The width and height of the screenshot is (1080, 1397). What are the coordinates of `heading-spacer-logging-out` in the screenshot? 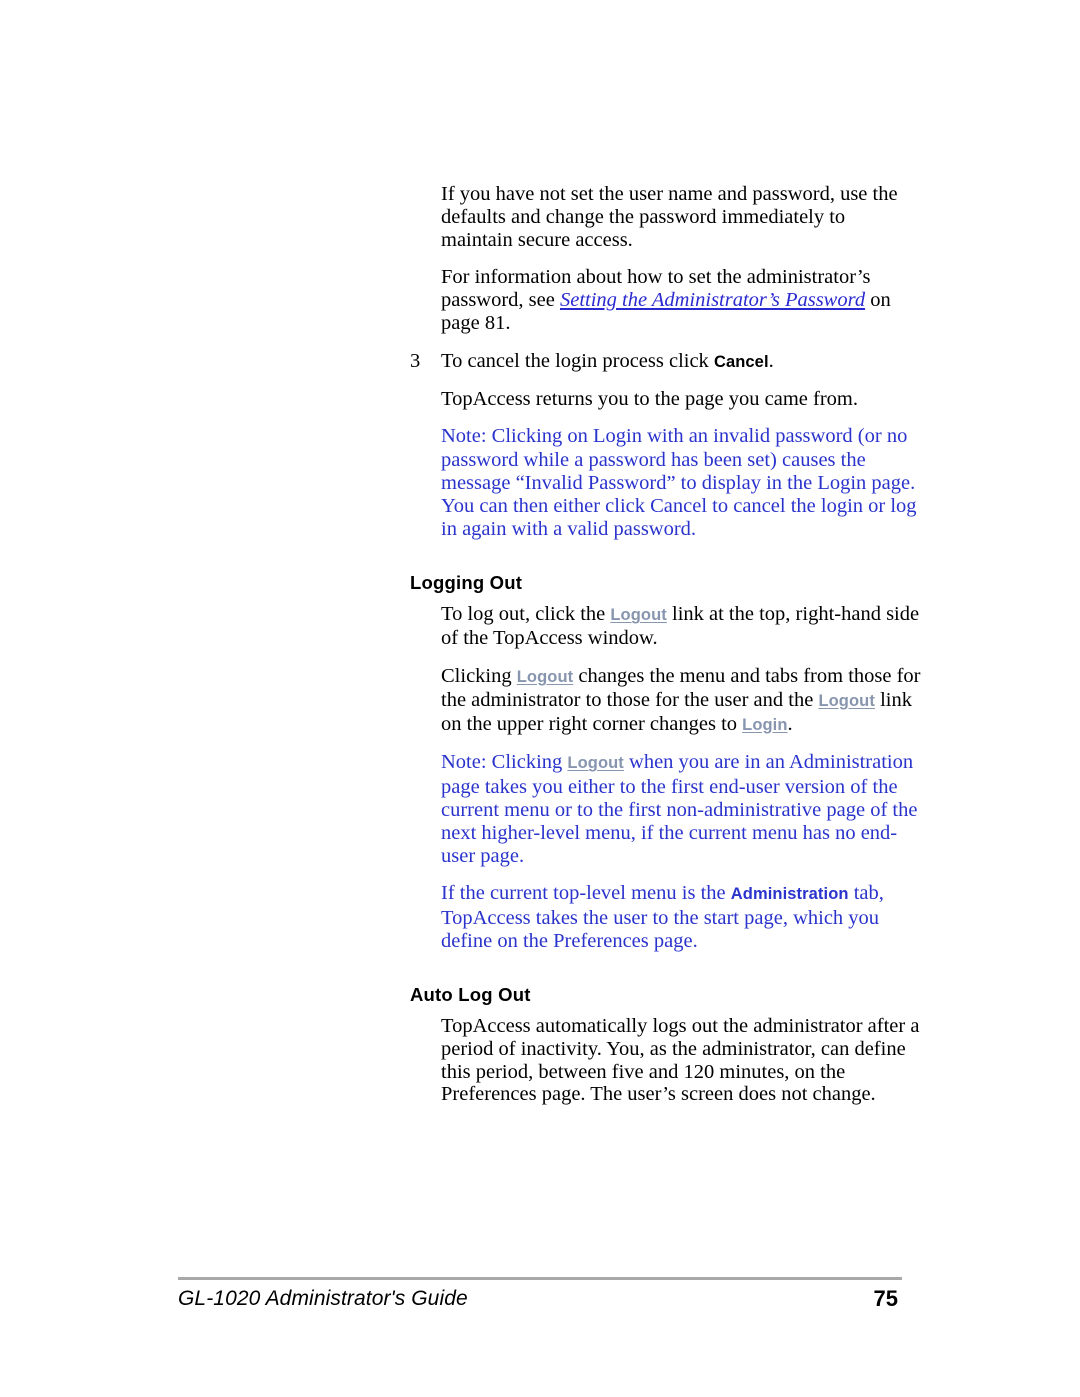 It's located at (681, 563).